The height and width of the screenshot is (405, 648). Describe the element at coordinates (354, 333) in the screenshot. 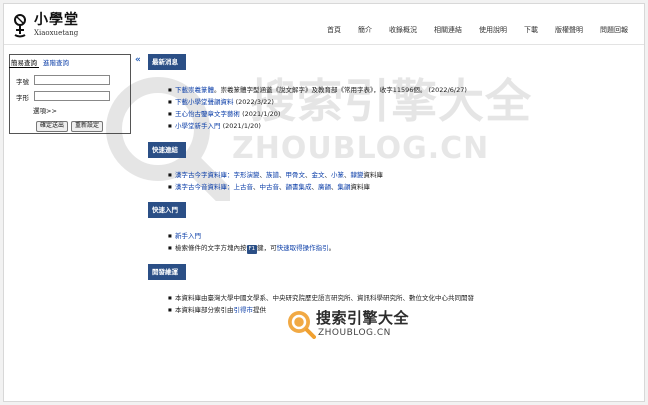

I see `watermark-small-url: ZHOUBLOG.CN` at that location.